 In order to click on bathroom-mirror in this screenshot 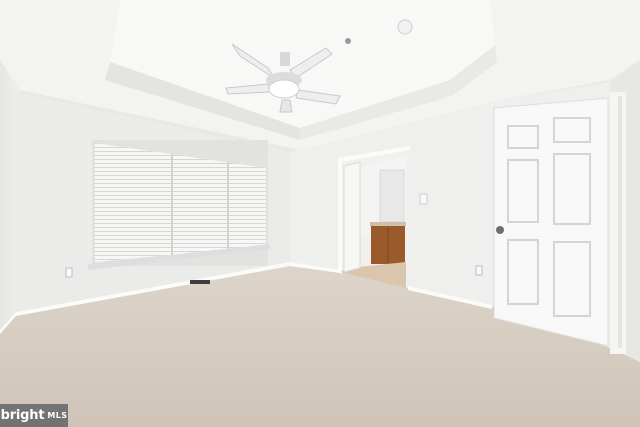, I will do `click(392, 196)`.